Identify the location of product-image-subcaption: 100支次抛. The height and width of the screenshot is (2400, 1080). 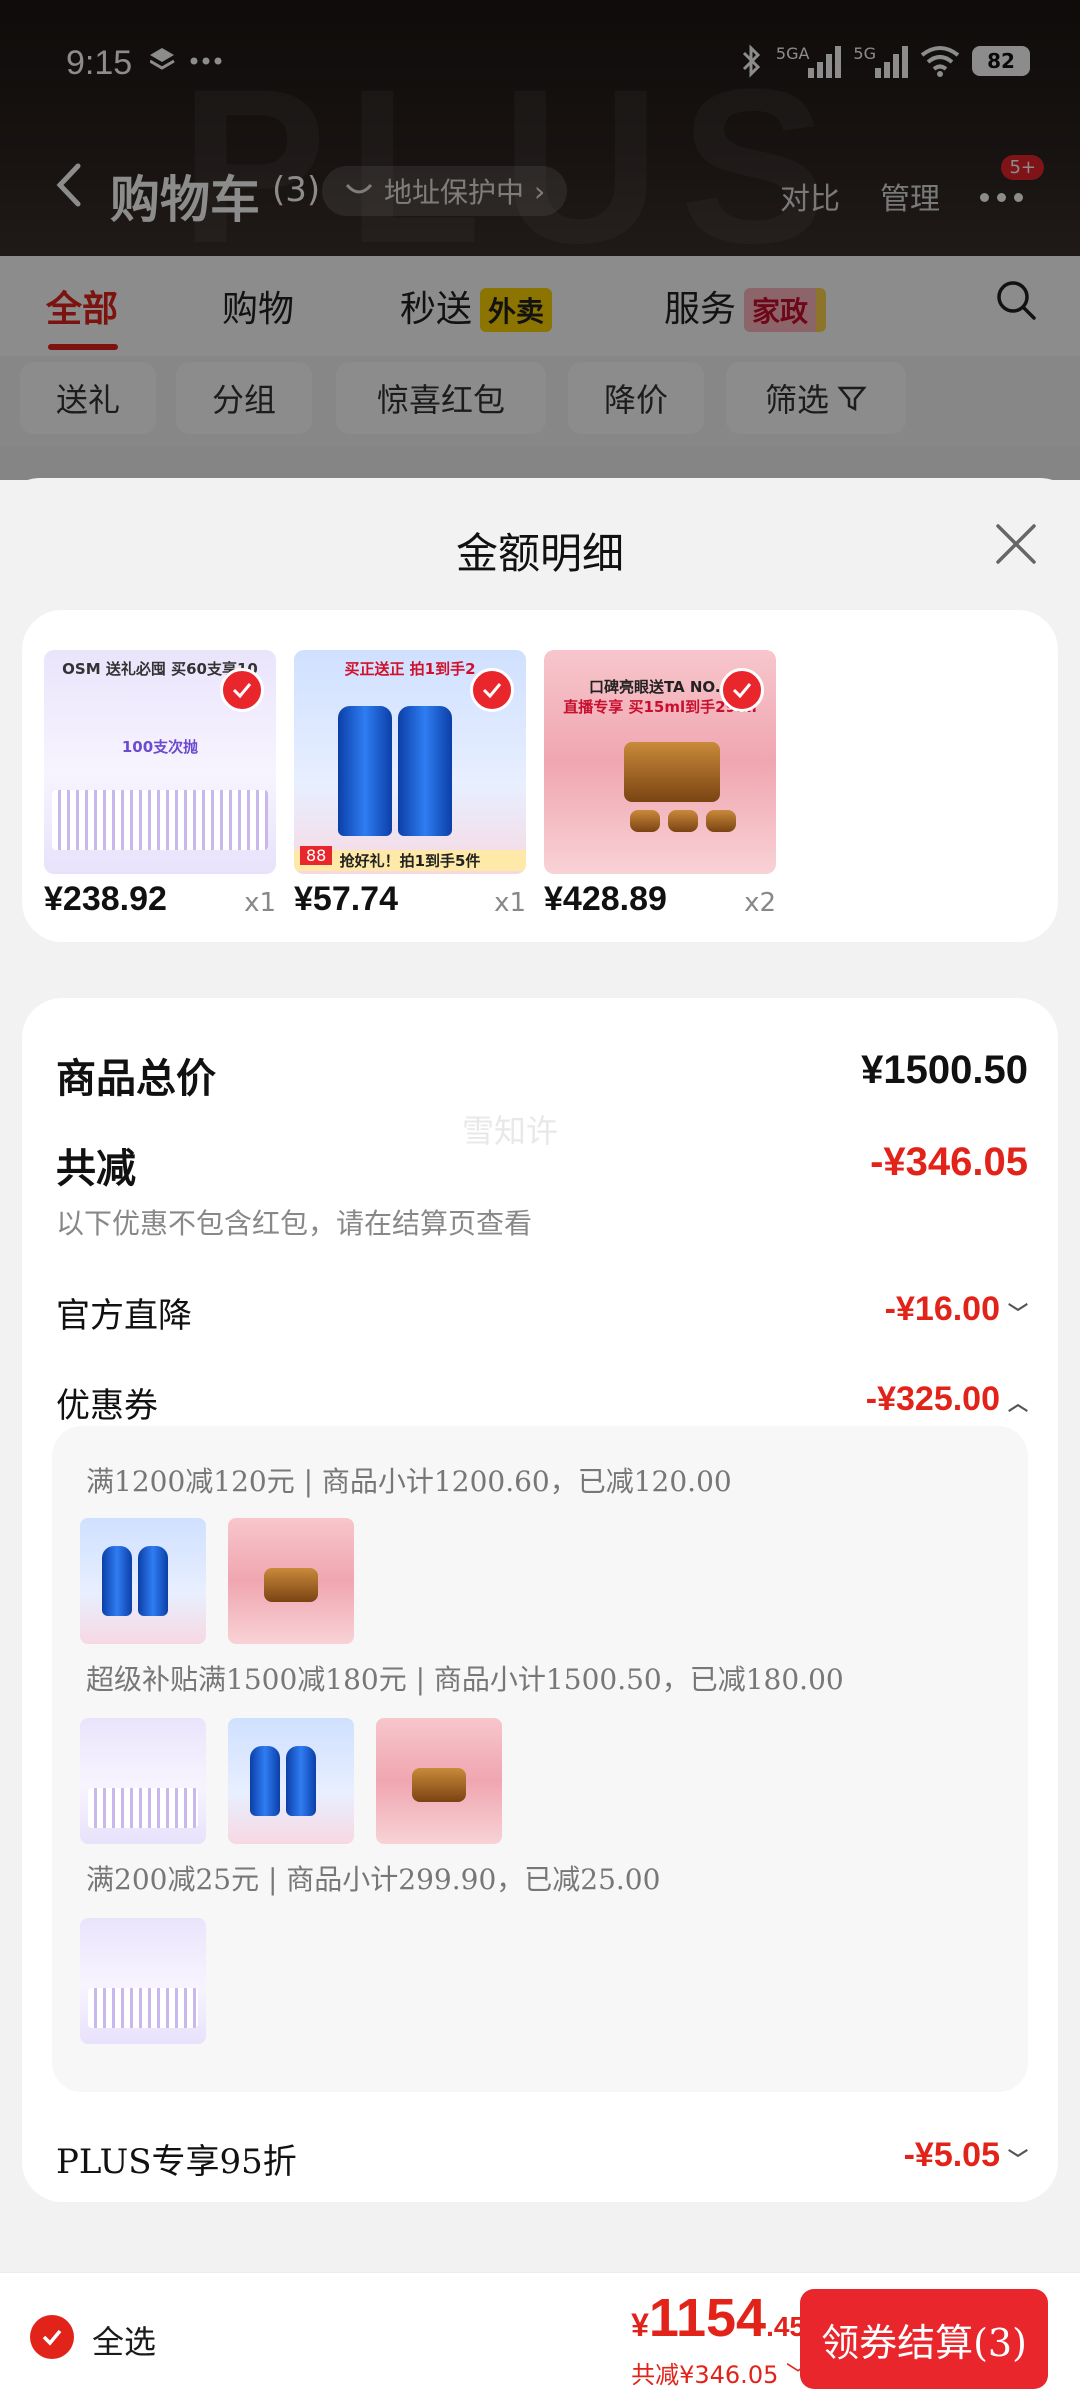
(160, 747).